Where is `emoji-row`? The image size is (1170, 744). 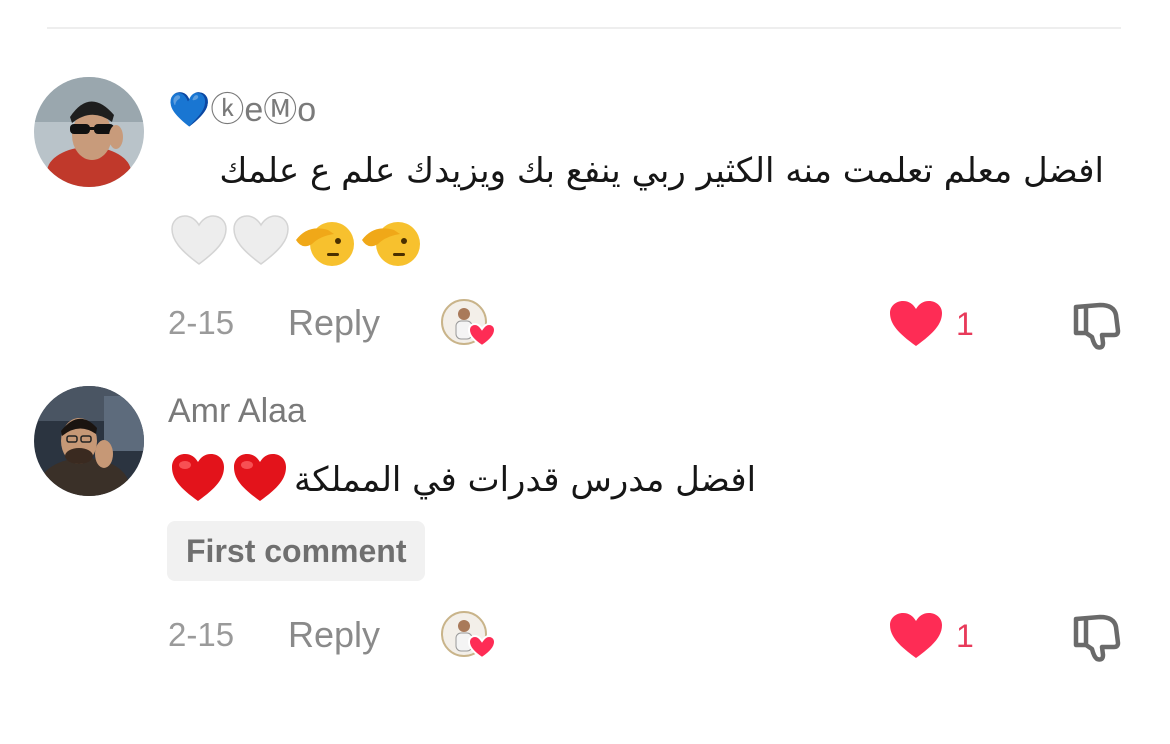
emoji-row is located at coordinates (296, 243).